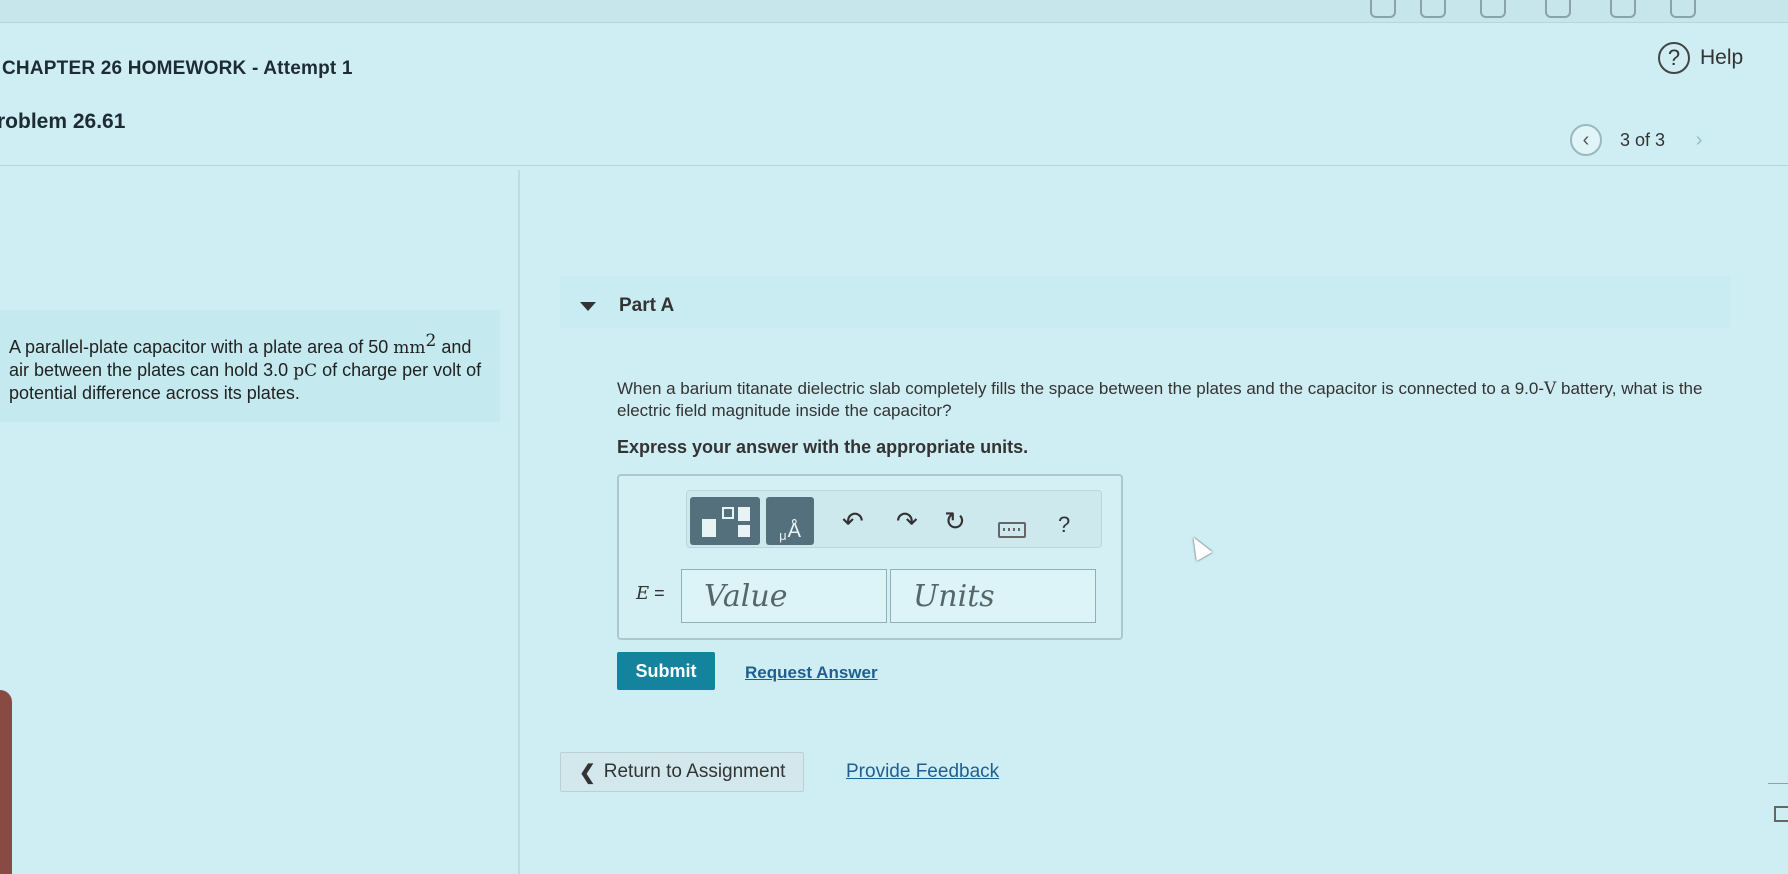 The height and width of the screenshot is (874, 1788). Describe the element at coordinates (1699, 140) in the screenshot. I see `chevron-right-icon: ›` at that location.